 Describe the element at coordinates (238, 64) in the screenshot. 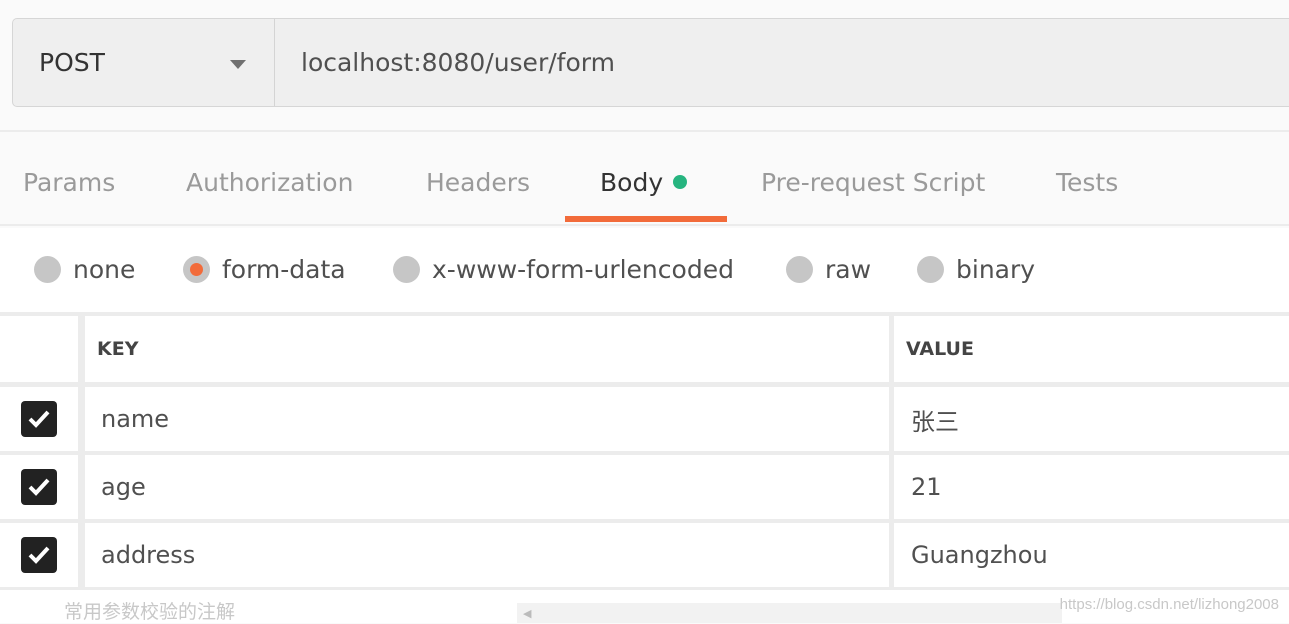

I see `chevron-down-icon` at that location.